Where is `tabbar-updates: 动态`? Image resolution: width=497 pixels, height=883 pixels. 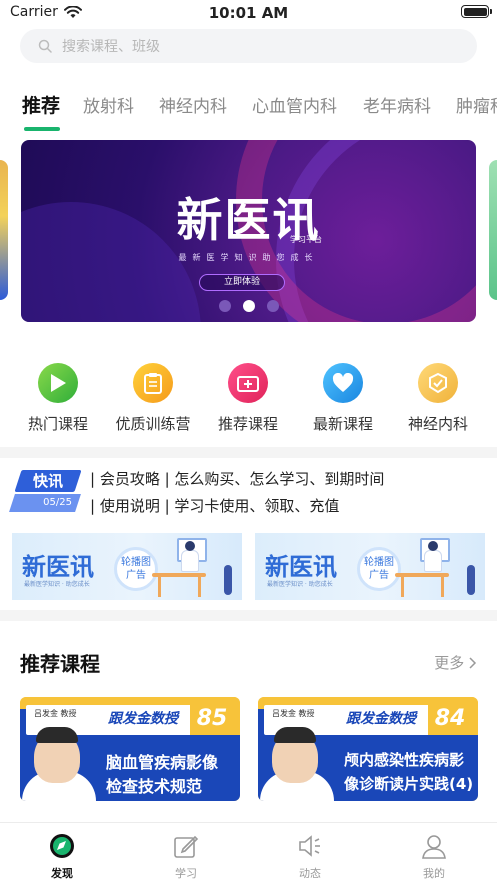
tabbar-updates: 动态 is located at coordinates (310, 857).